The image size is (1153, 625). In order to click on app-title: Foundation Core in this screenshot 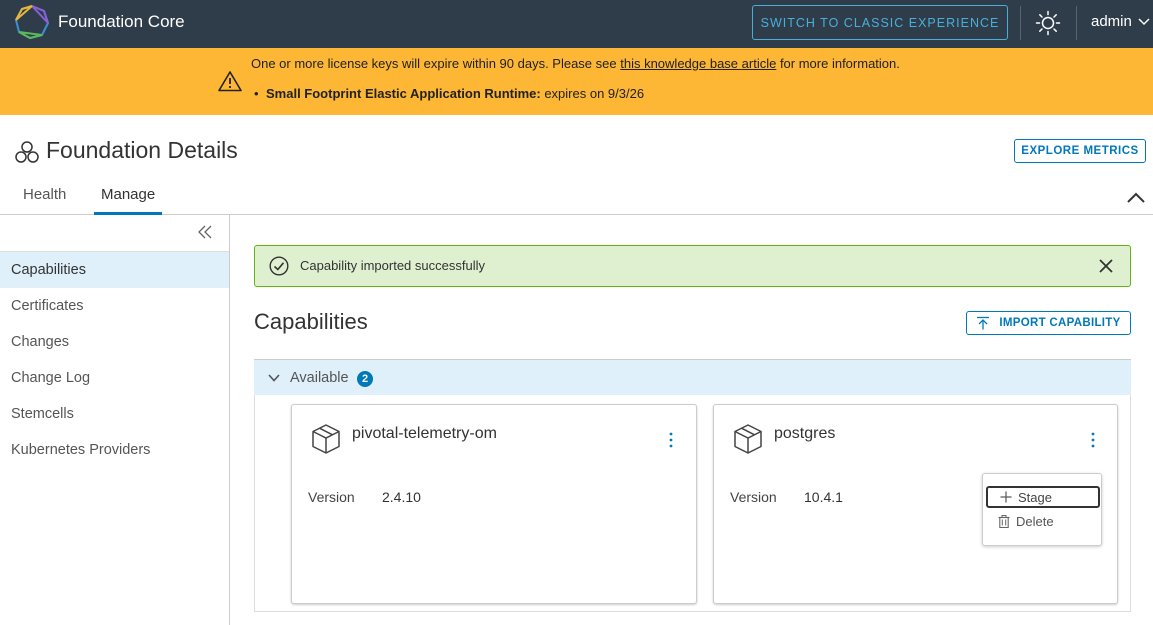, I will do `click(121, 21)`.